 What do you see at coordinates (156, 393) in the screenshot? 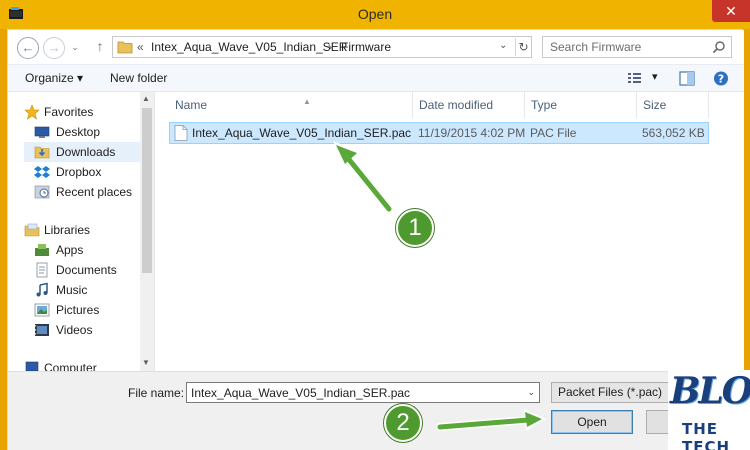
I see `file-name-label: File name:` at bounding box center [156, 393].